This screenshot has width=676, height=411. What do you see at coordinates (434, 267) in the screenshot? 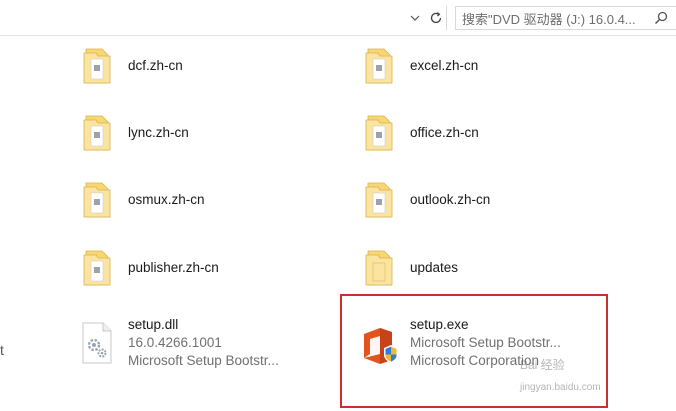
I see `item-name: updates` at bounding box center [434, 267].